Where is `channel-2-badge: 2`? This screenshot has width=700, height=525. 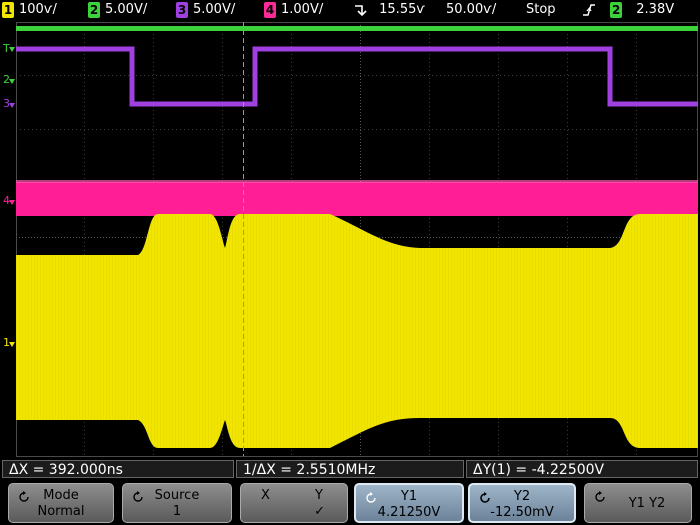
channel-2-badge: 2 is located at coordinates (94, 10).